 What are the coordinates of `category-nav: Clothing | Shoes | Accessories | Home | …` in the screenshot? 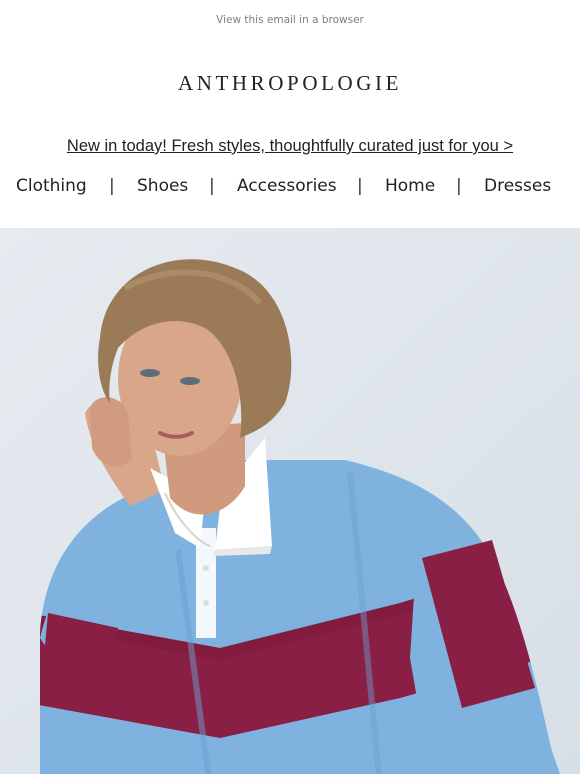 It's located at (290, 188).